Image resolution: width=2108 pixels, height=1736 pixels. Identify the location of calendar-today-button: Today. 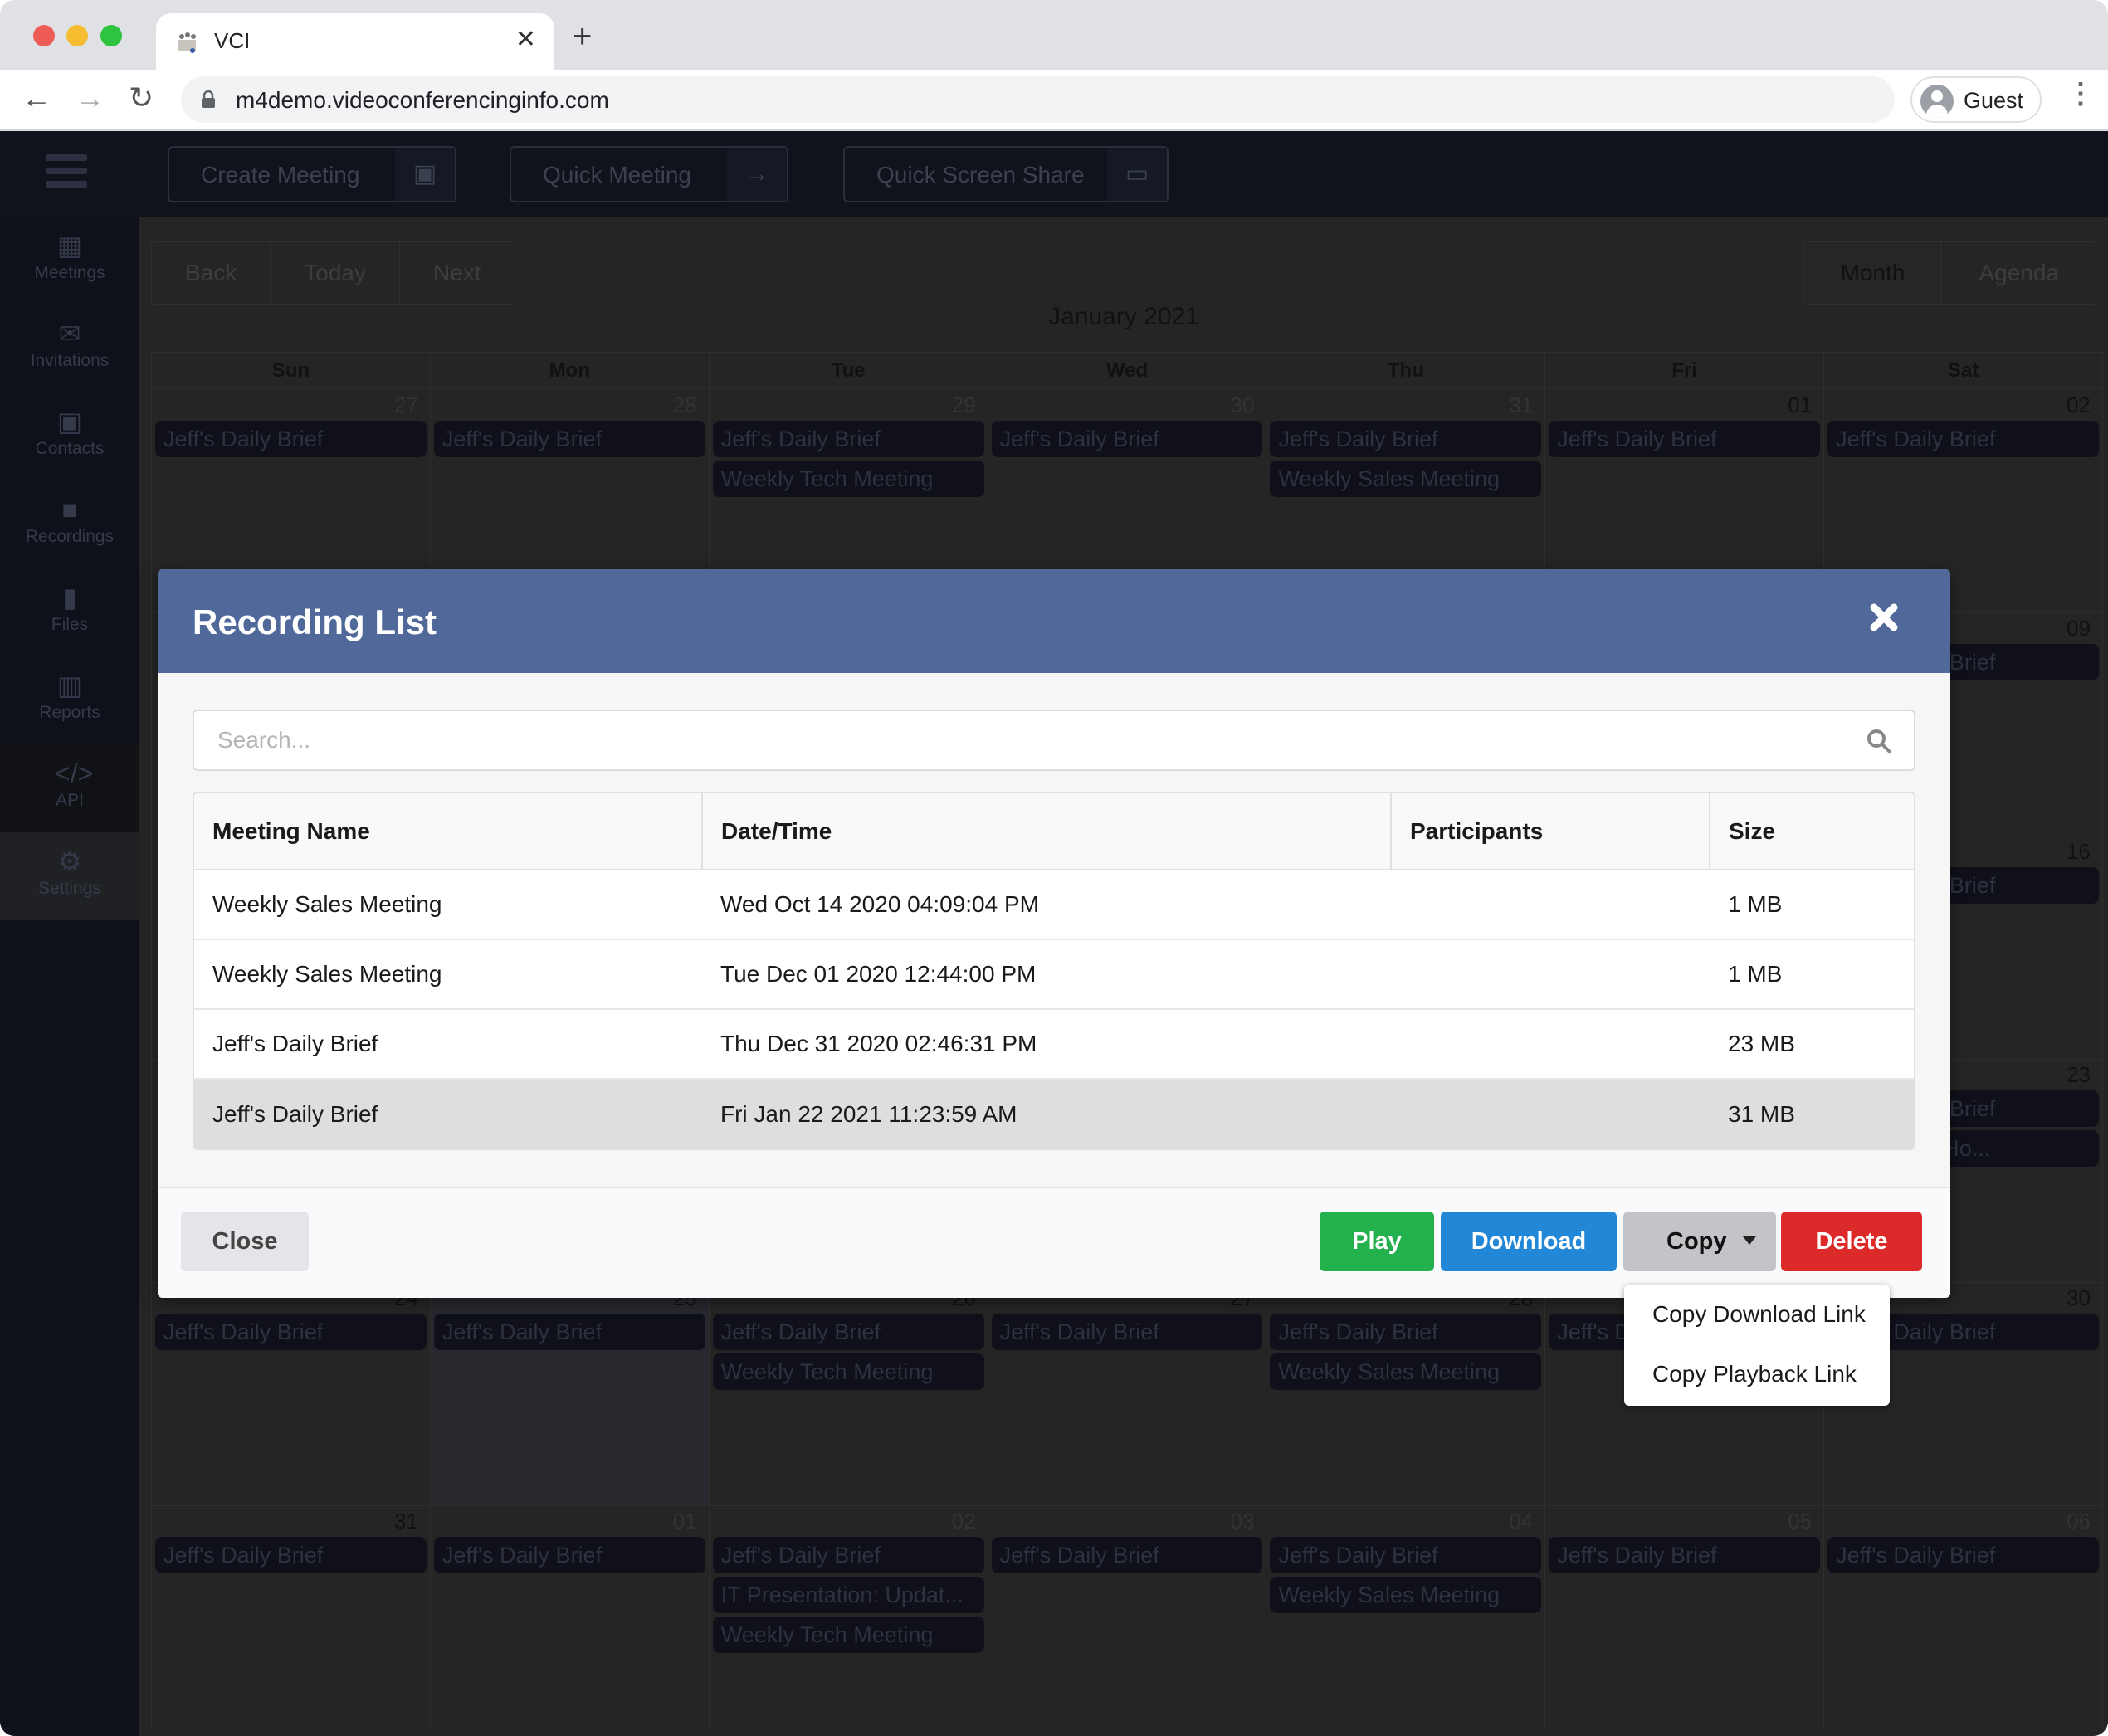
(335, 273).